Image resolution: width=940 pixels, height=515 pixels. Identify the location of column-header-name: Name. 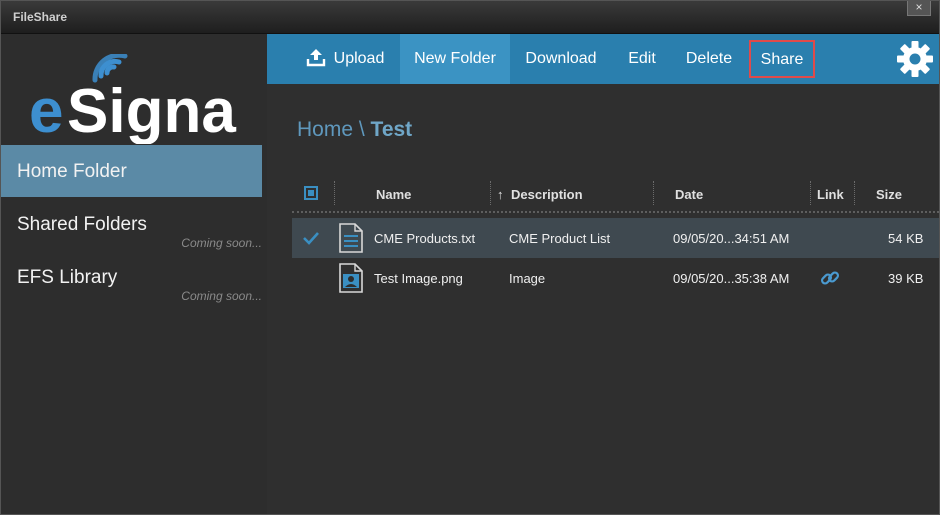
(393, 194).